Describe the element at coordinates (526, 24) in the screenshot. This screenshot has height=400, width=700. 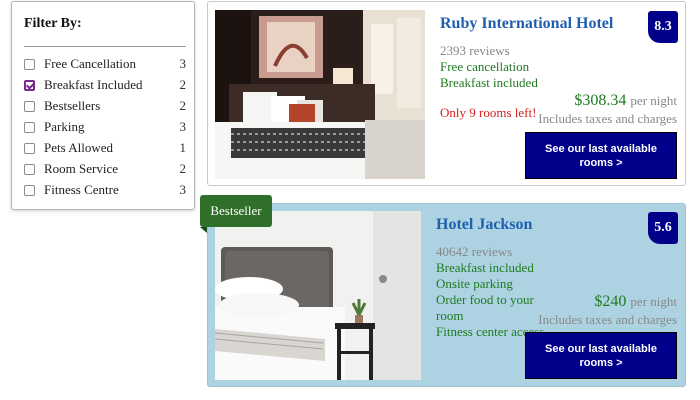
I see `hotel-name: Ruby International Hotel` at that location.